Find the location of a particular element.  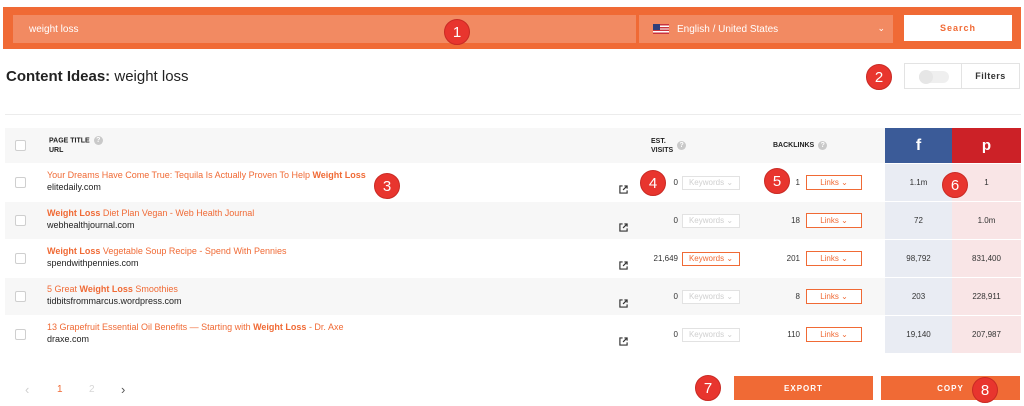

backlinks-value: 8 is located at coordinates (797, 296).